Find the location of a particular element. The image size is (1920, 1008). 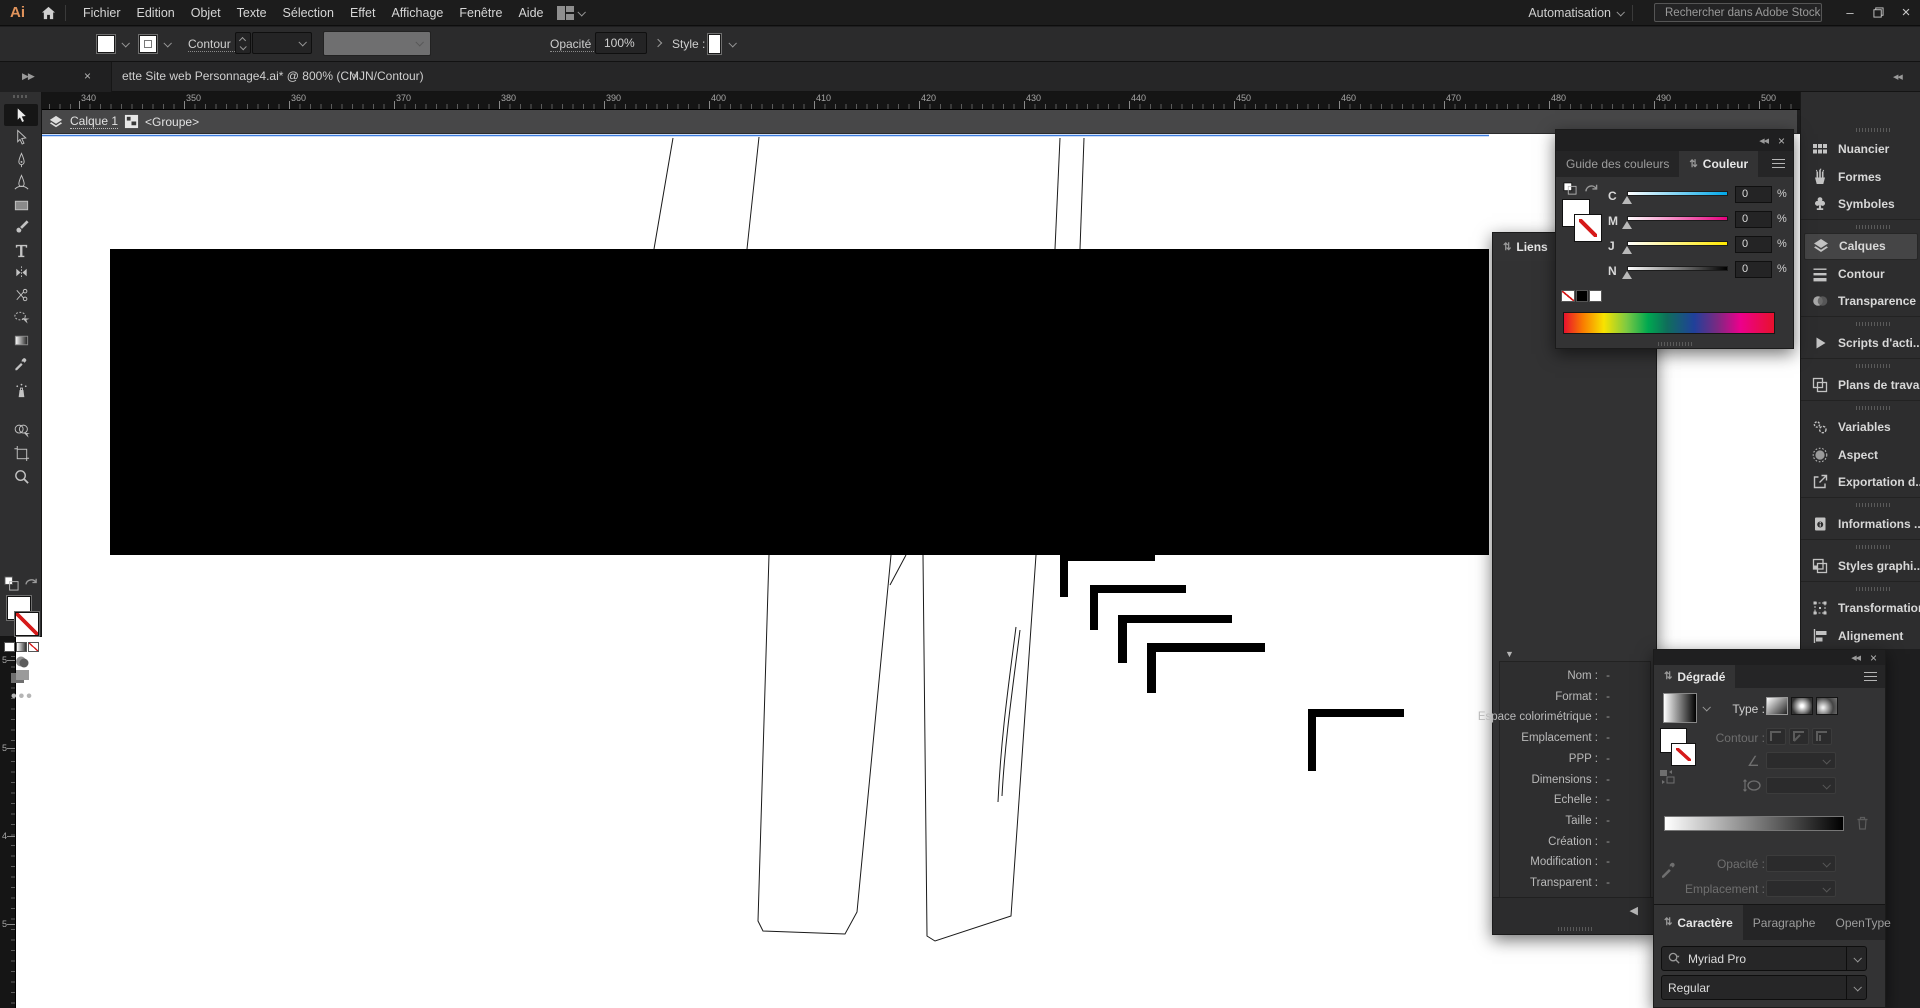

degrade-close-icon: × is located at coordinates (1873, 658).